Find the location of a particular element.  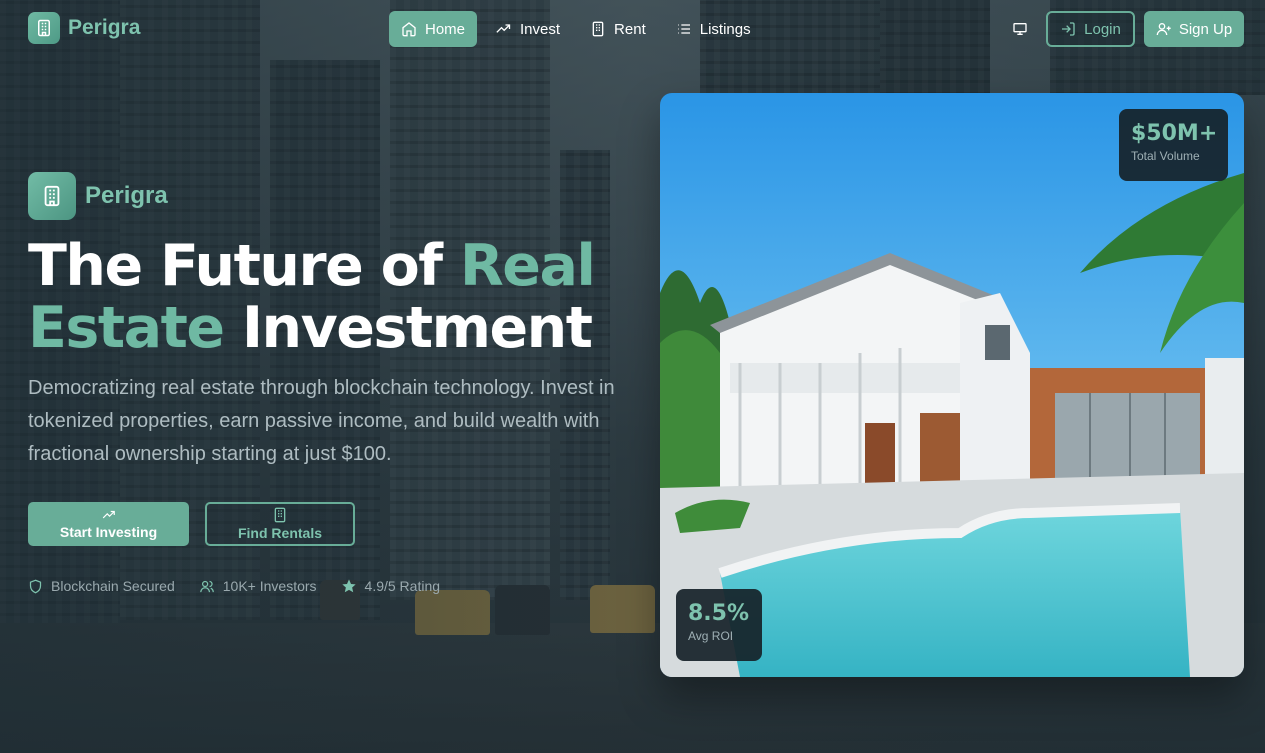

hero-brand: Perigra is located at coordinates (98, 196).